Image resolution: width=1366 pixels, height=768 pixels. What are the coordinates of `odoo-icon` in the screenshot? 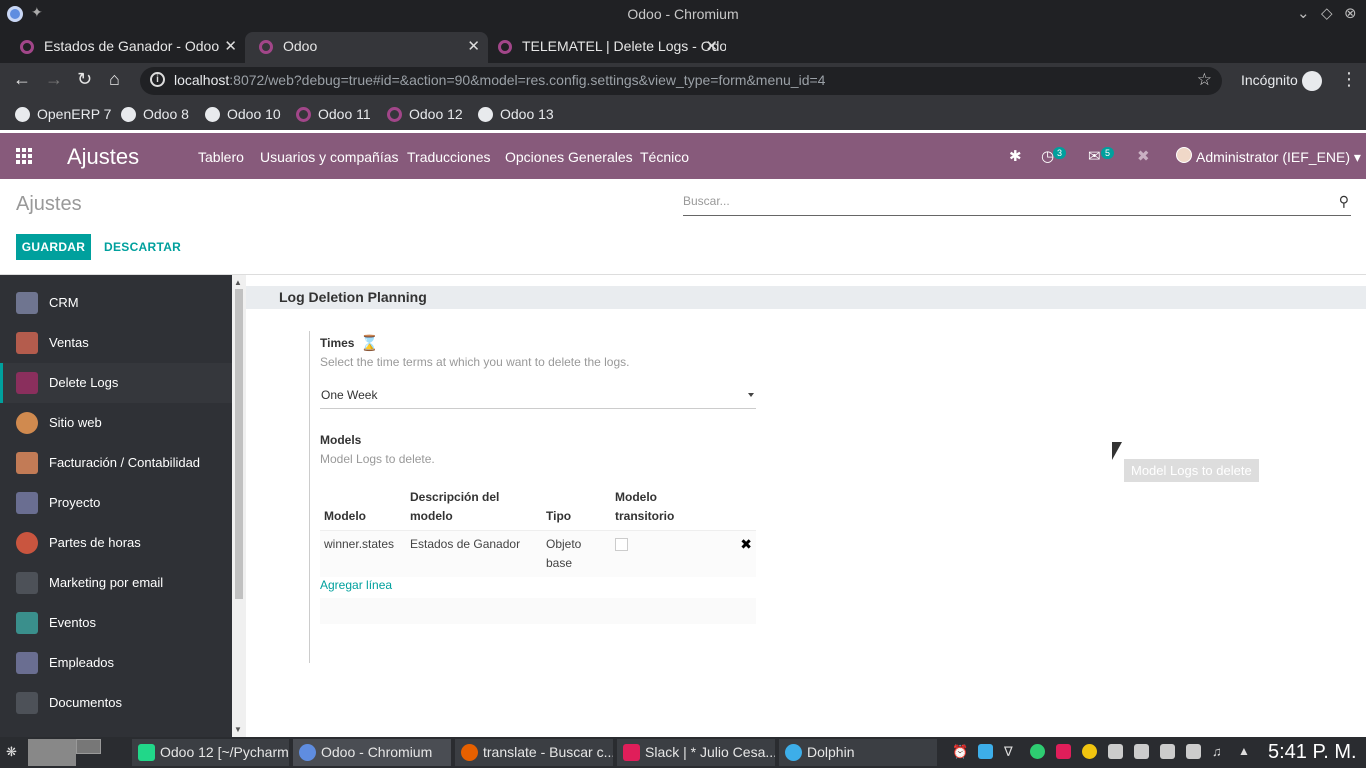 It's located at (505, 47).